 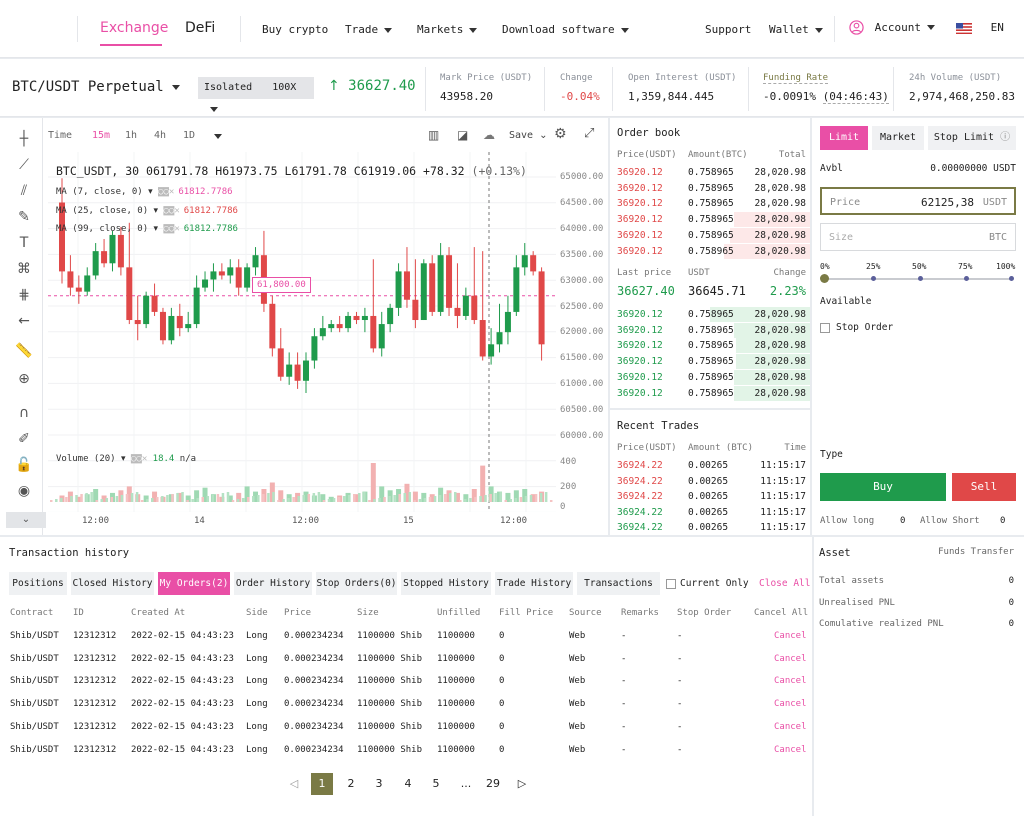 What do you see at coordinates (707, 583) in the screenshot?
I see `current-only-checkbox: Current Only` at bounding box center [707, 583].